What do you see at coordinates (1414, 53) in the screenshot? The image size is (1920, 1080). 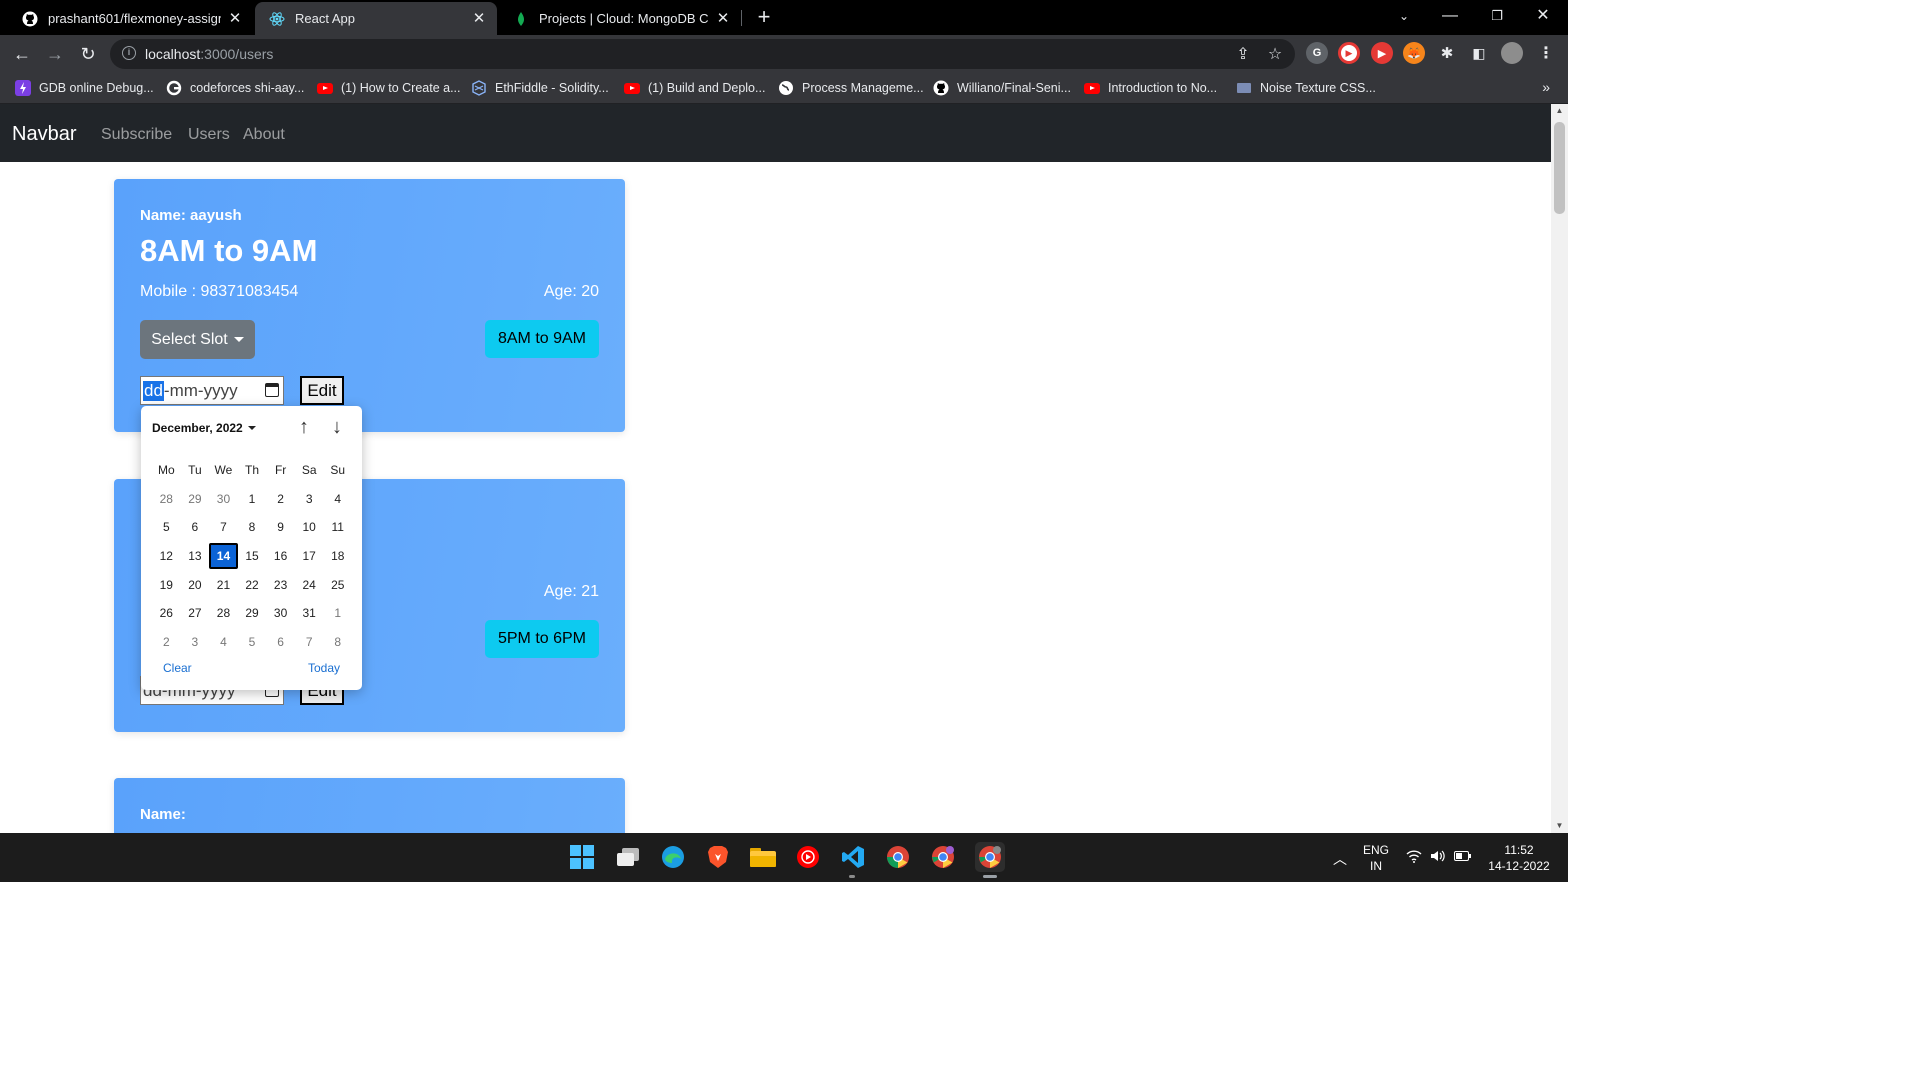 I see `metamask-icon: 🦊` at bounding box center [1414, 53].